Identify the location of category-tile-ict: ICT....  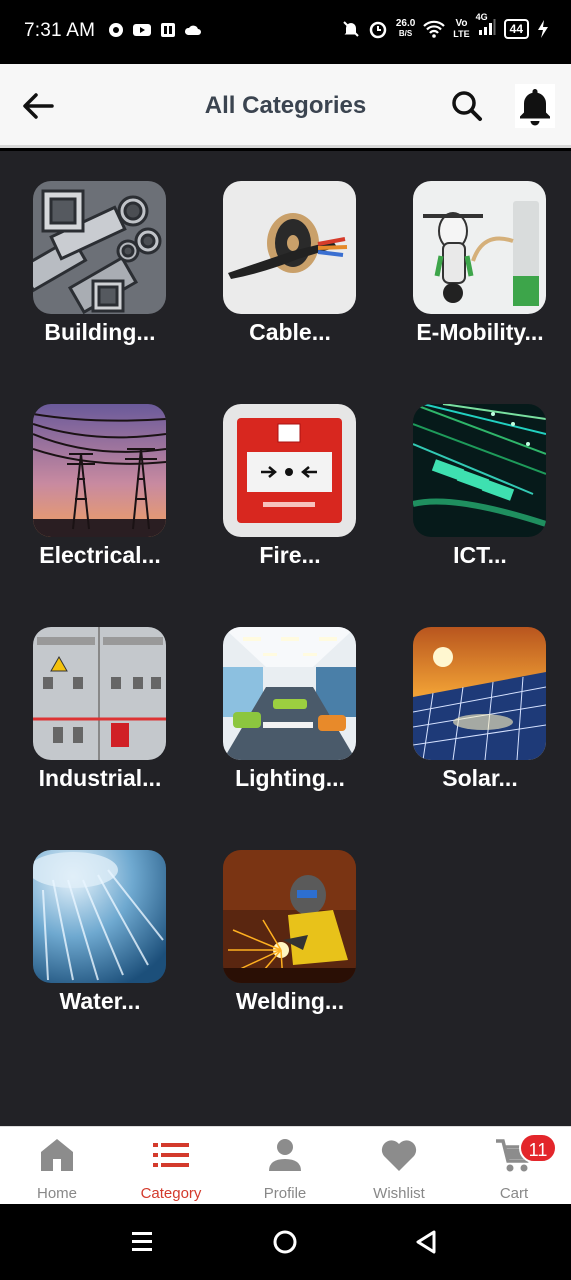
(480, 504).